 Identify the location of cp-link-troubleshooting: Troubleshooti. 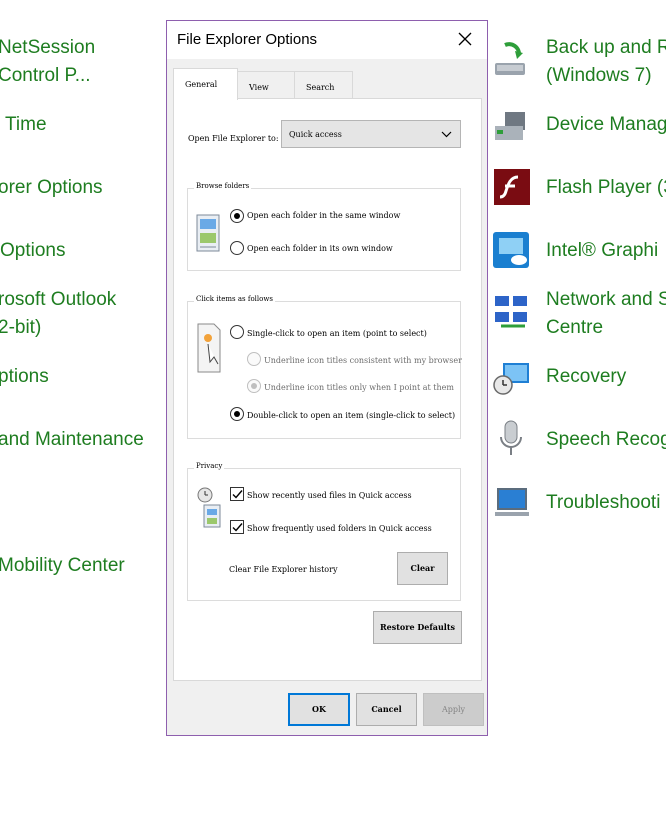
(603, 503).